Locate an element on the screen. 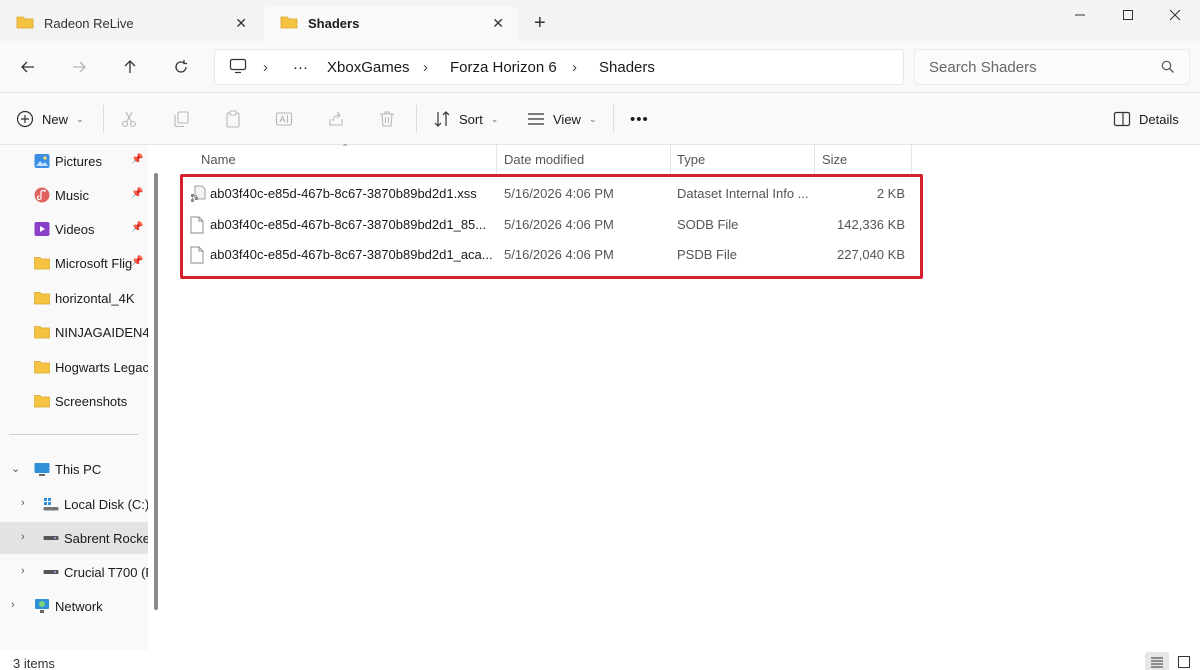  pictures-icon is located at coordinates (42, 161).